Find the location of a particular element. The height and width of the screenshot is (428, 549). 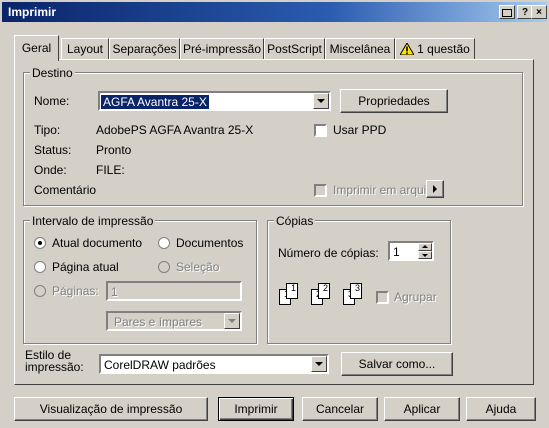

collate-page-2b: 2 is located at coordinates (324, 291).